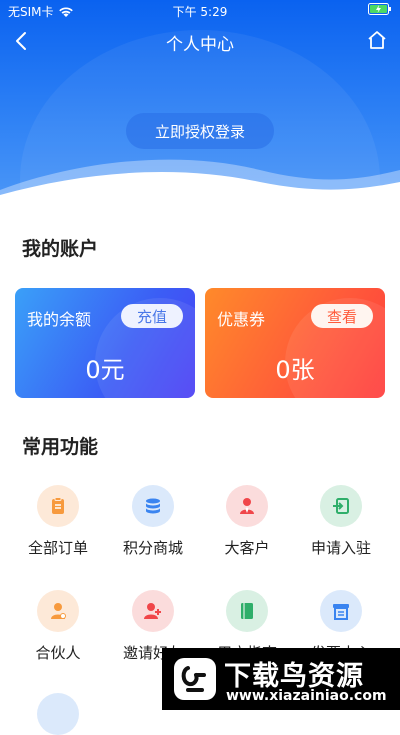  What do you see at coordinates (58, 611) in the screenshot?
I see `partner-icon` at bounding box center [58, 611].